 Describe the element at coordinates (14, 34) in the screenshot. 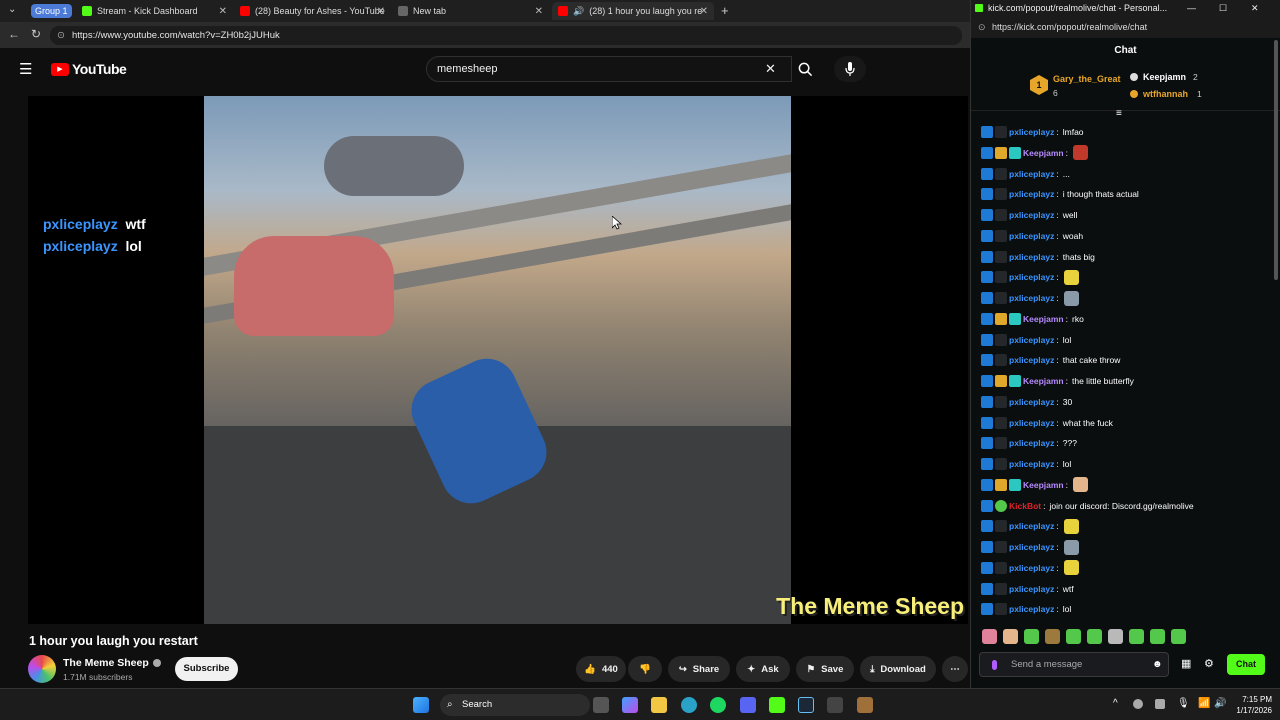

I see `back-icon: ←` at that location.